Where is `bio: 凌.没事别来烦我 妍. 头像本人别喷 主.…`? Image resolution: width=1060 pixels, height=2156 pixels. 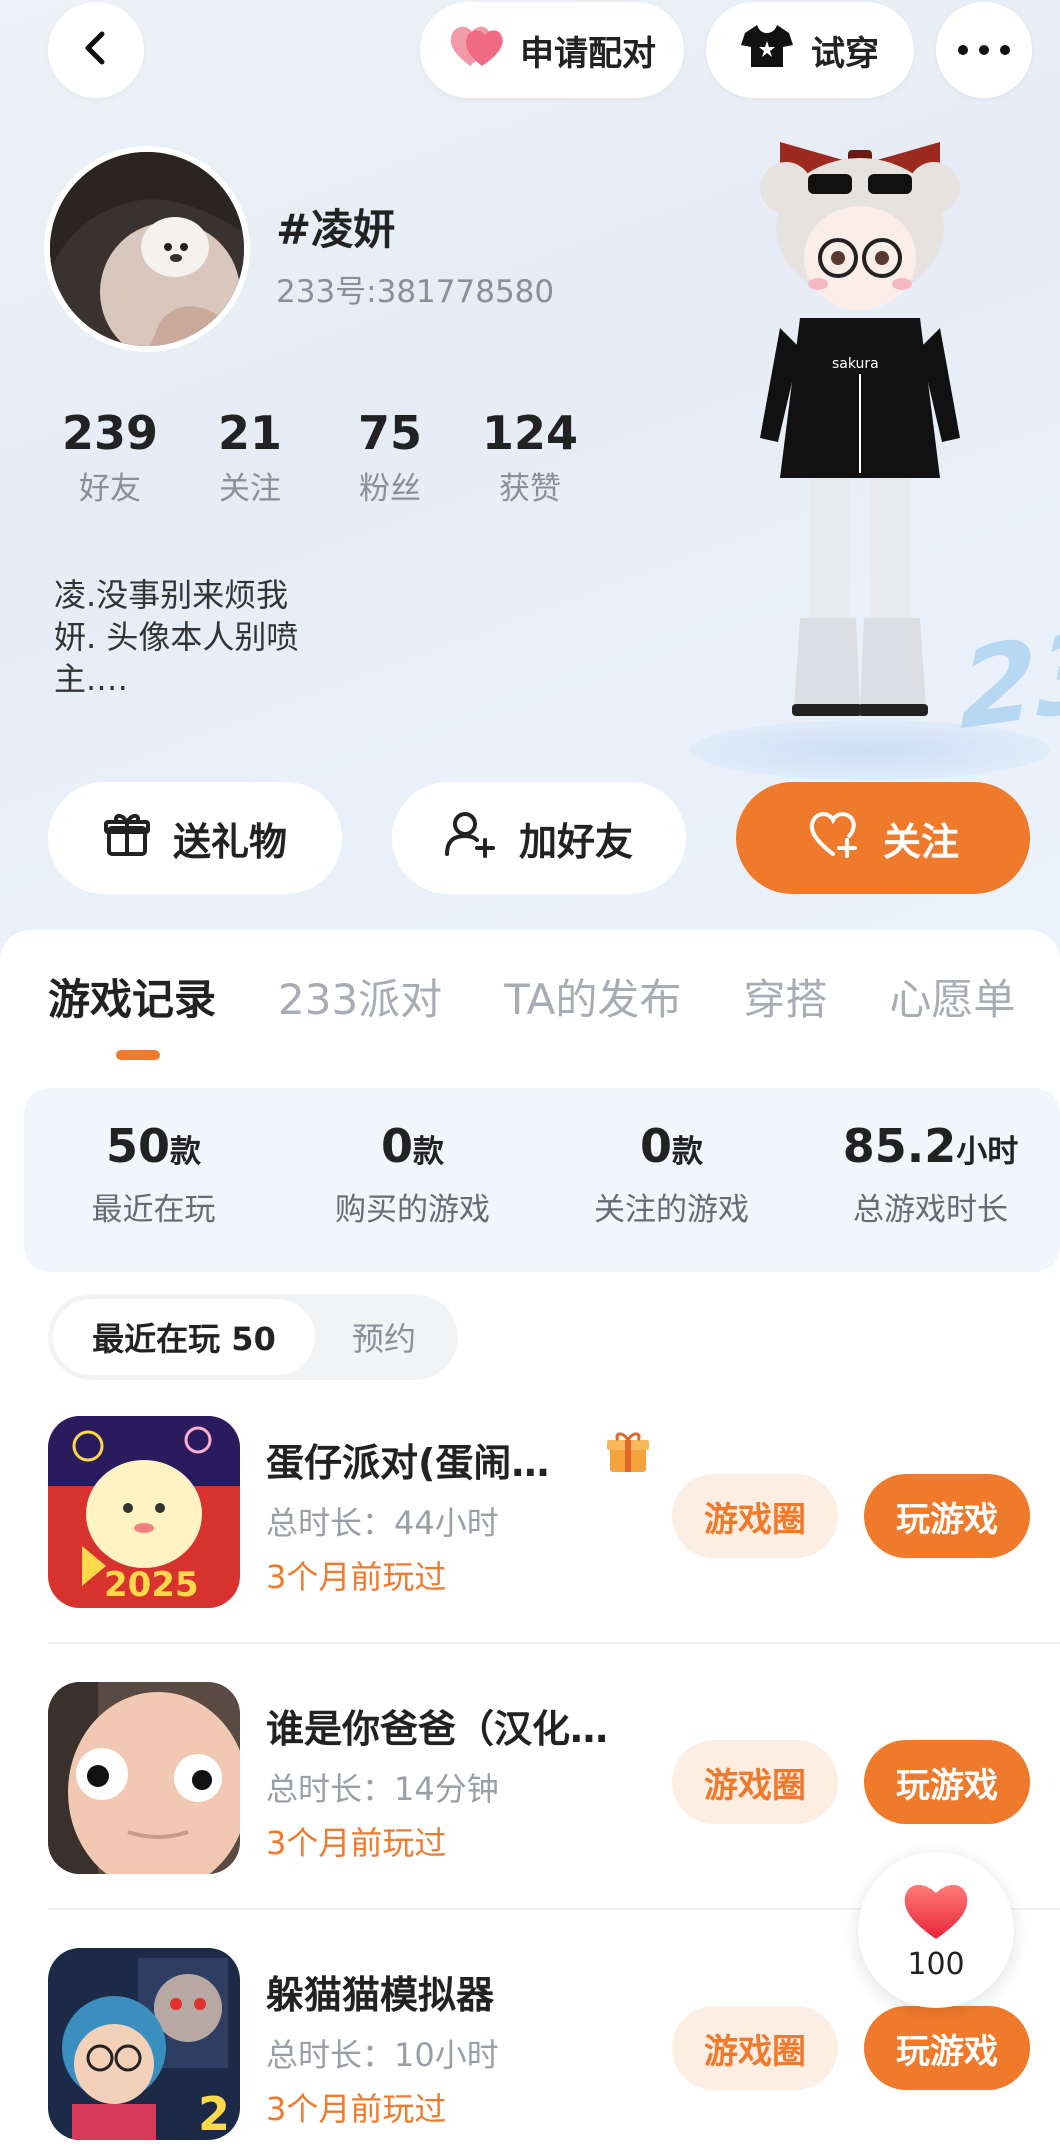 bio: 凌.没事别来烦我 妍. 头像本人别喷 主.… is located at coordinates (204, 637).